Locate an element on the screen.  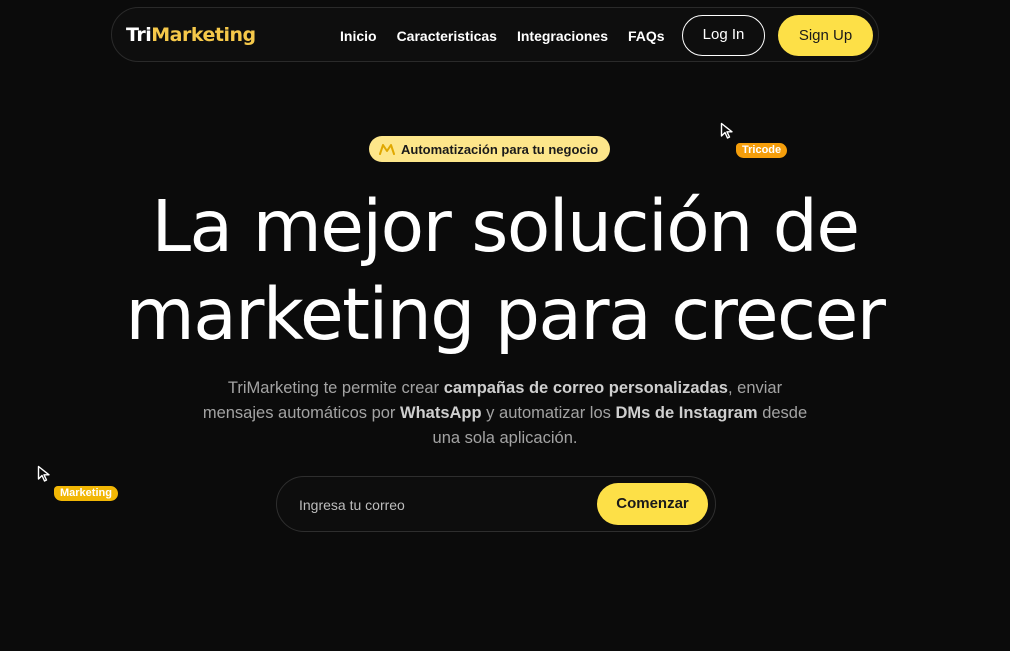
subtitle-highlight-instagram: DMs de Instagram is located at coordinates (686, 413).